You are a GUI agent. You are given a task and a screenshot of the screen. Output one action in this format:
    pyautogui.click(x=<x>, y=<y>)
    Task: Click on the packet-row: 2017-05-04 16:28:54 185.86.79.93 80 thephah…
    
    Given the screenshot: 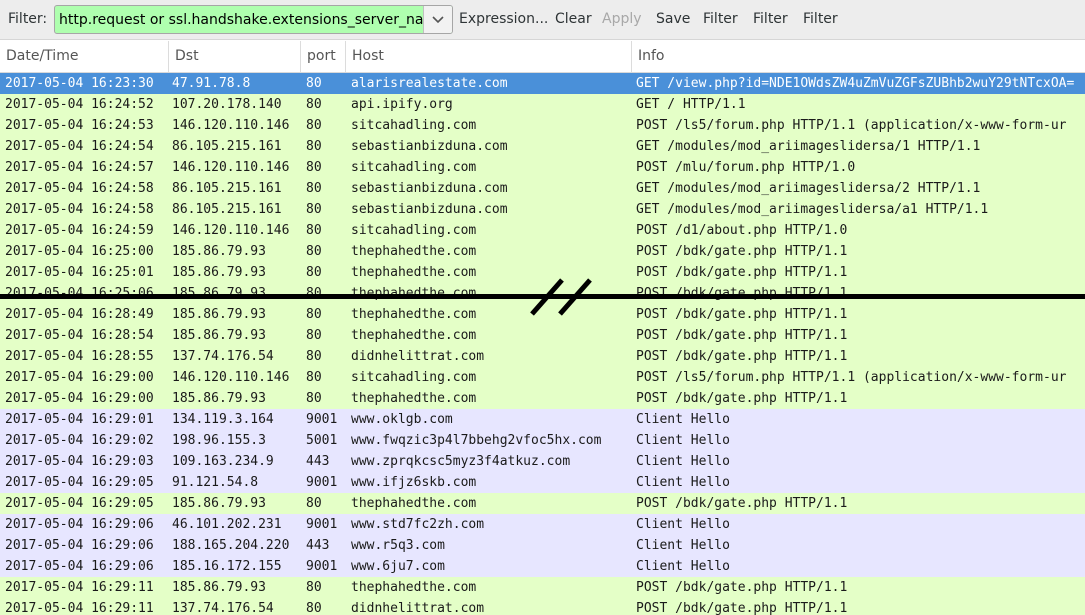 What is the action you would take?
    pyautogui.click(x=542, y=335)
    